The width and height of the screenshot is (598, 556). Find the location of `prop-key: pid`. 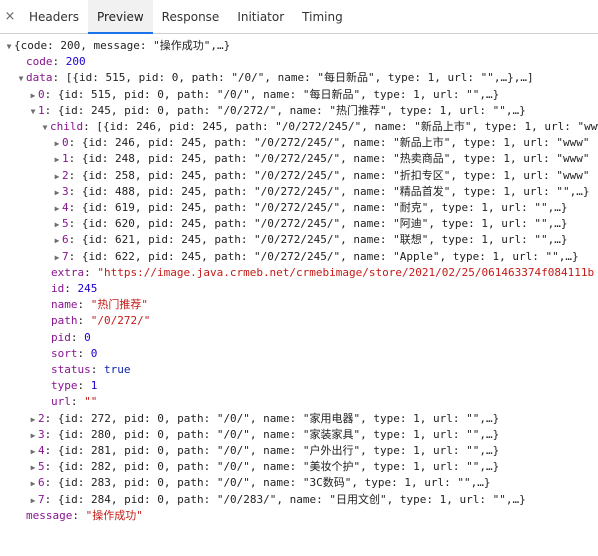

prop-key: pid is located at coordinates (61, 337).